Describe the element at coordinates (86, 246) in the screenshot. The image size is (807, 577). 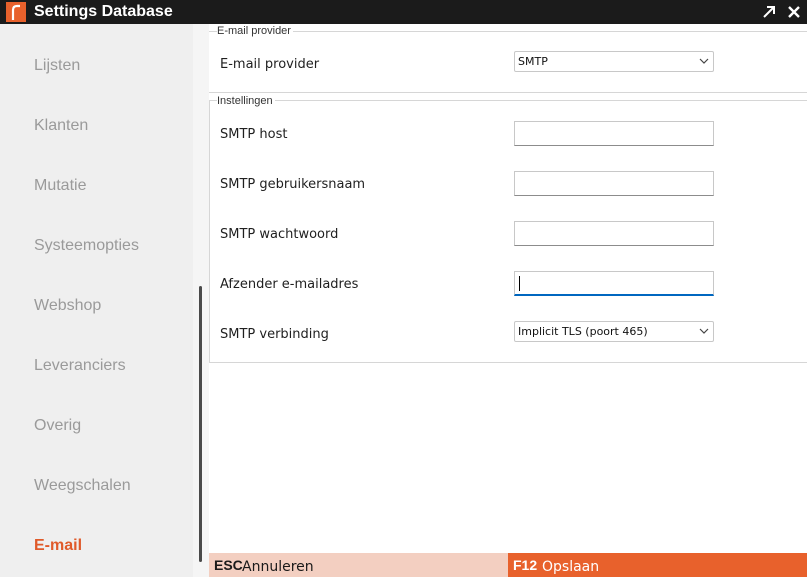
I see `sidebar-item-systeemopties: Systeemopties` at that location.